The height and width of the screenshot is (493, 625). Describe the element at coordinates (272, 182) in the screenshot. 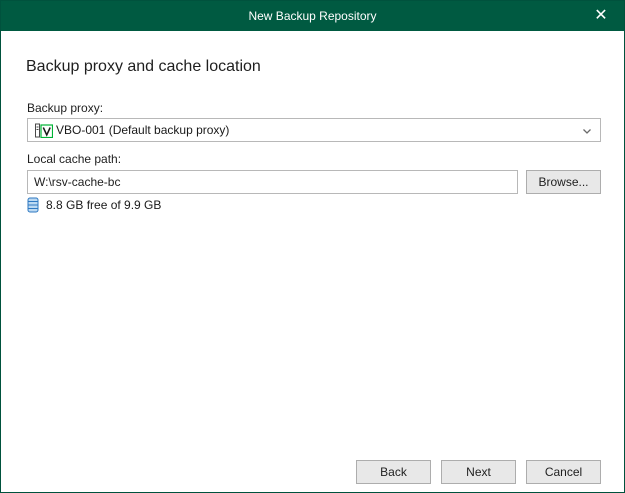

I see `local-cache-path-input` at that location.